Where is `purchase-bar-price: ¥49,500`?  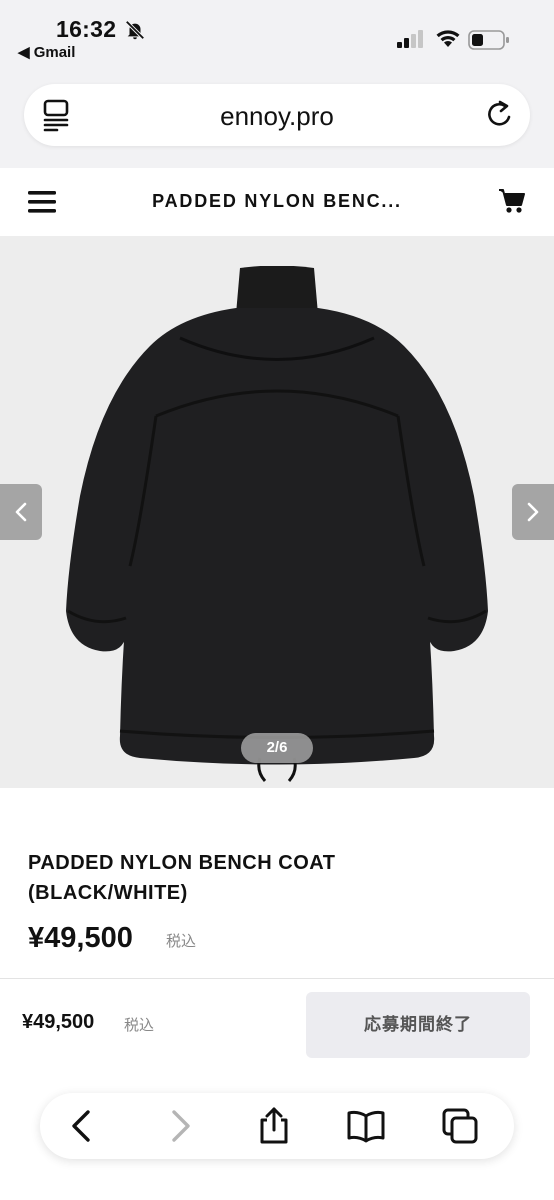
purchase-bar-price: ¥49,500 is located at coordinates (58, 1022).